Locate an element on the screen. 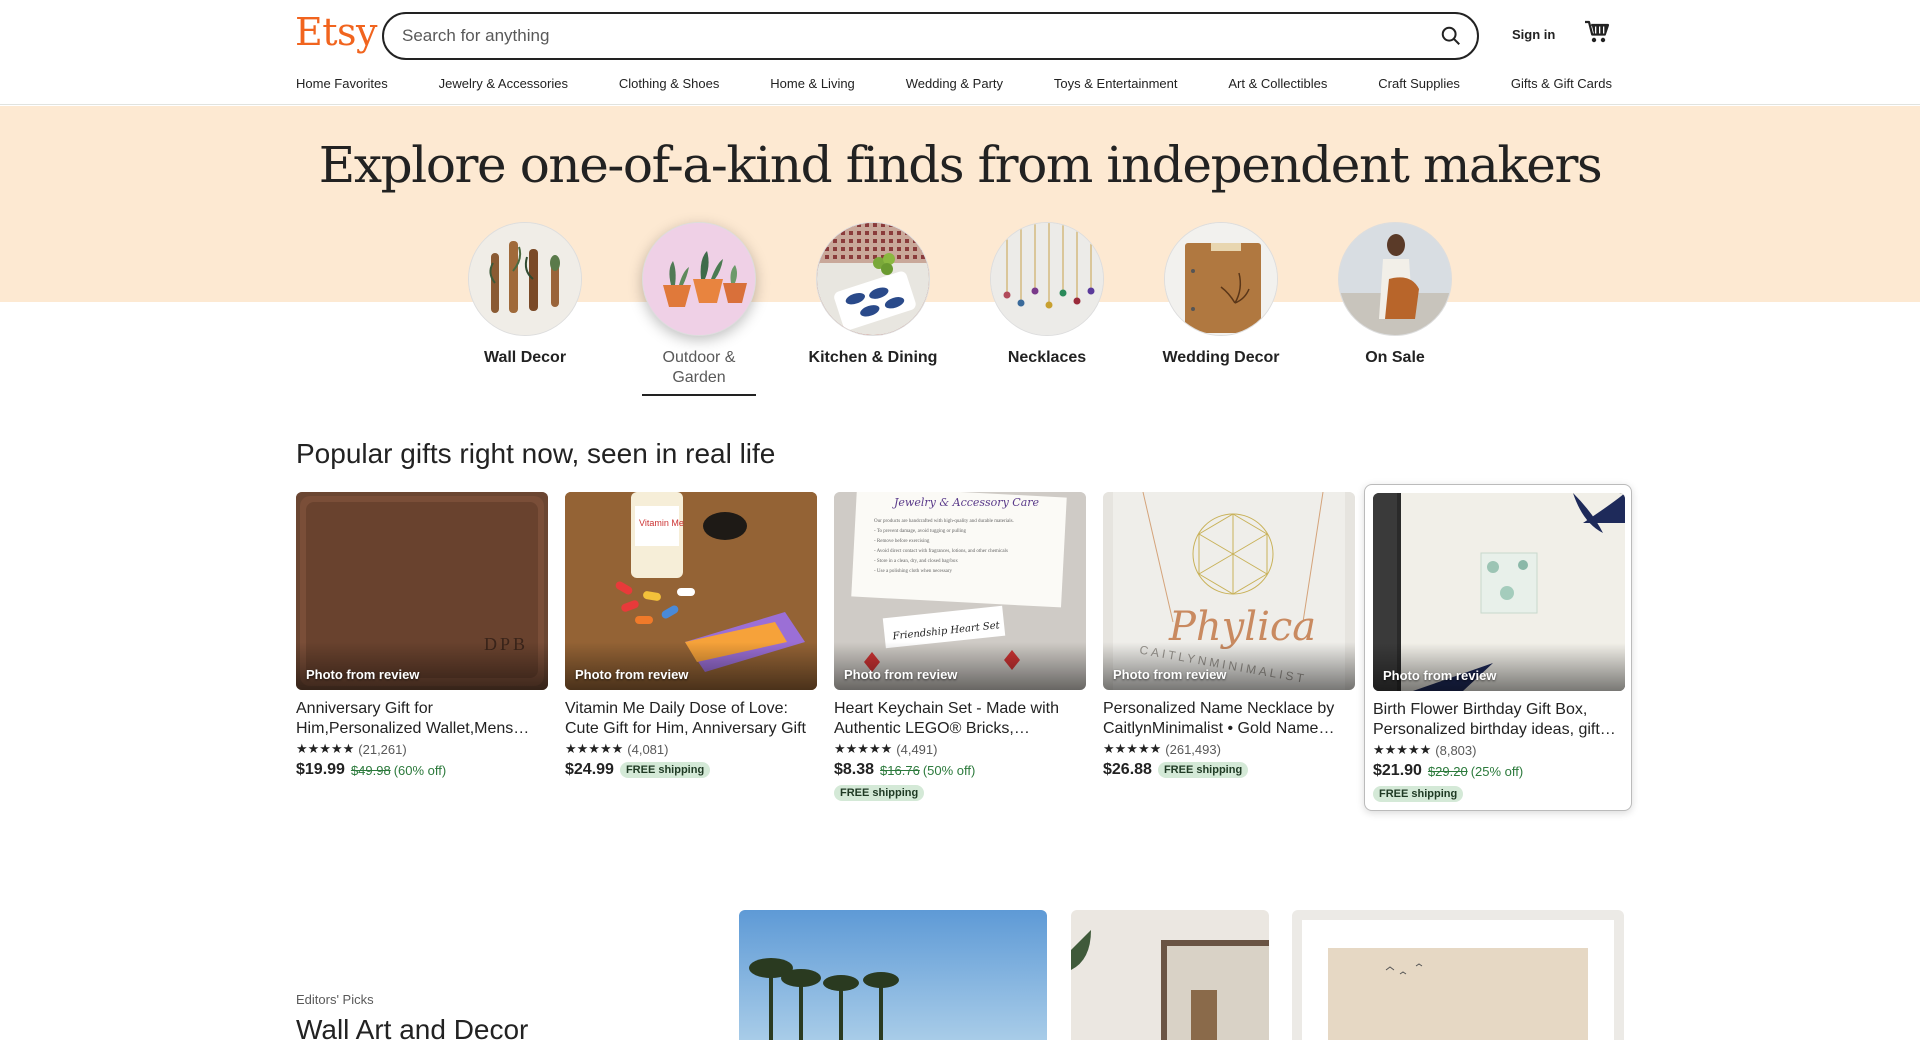 The width and height of the screenshot is (1920, 1046). product-image: Vitamin Me Photo from review is located at coordinates (691, 591).